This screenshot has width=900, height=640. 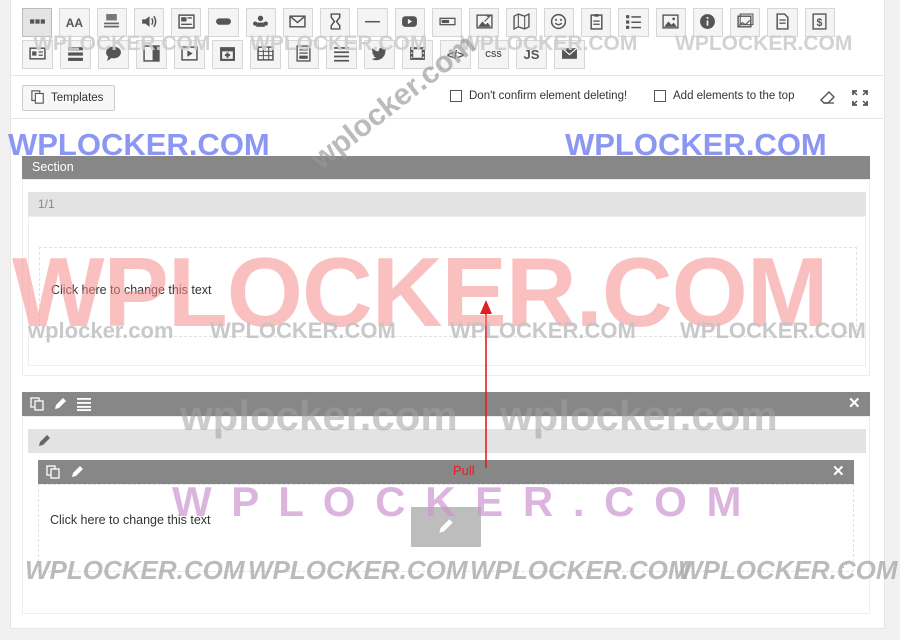 I want to click on film-button, so click(x=417, y=54).